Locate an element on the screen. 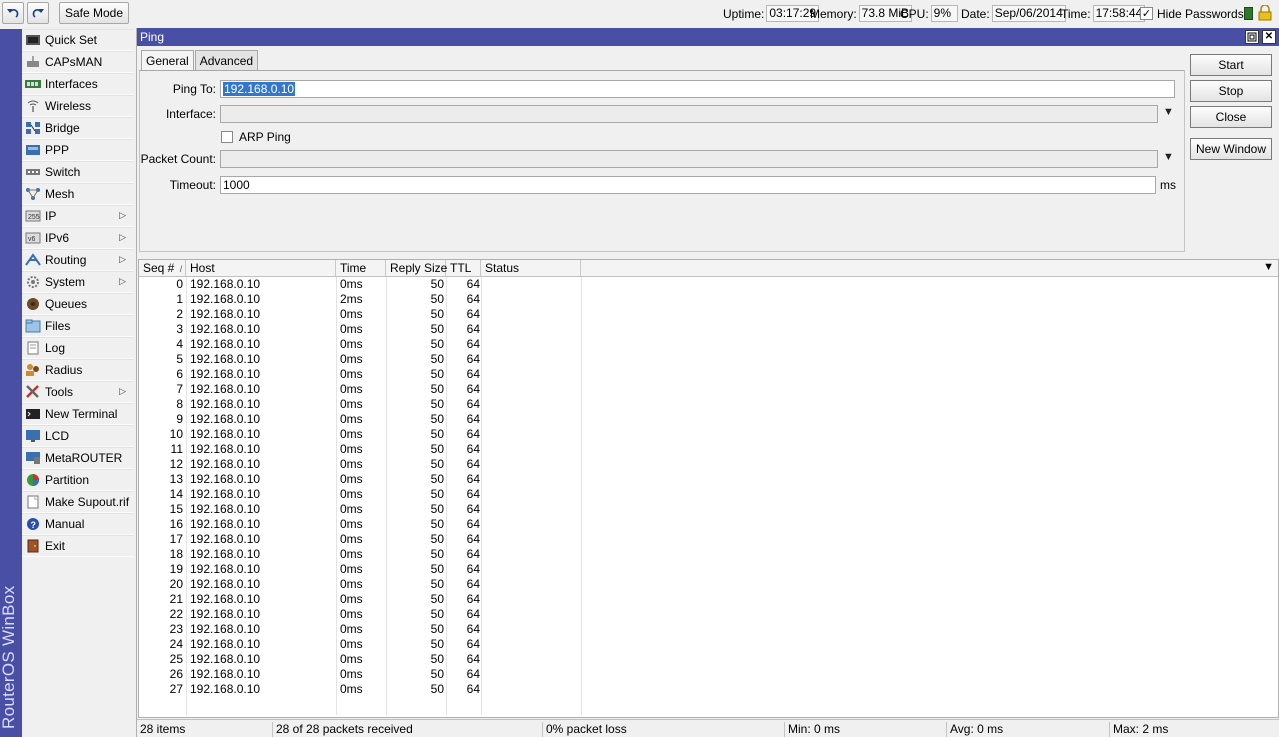 The height and width of the screenshot is (737, 1279). sidebar-item-files: Files is located at coordinates (78, 326).